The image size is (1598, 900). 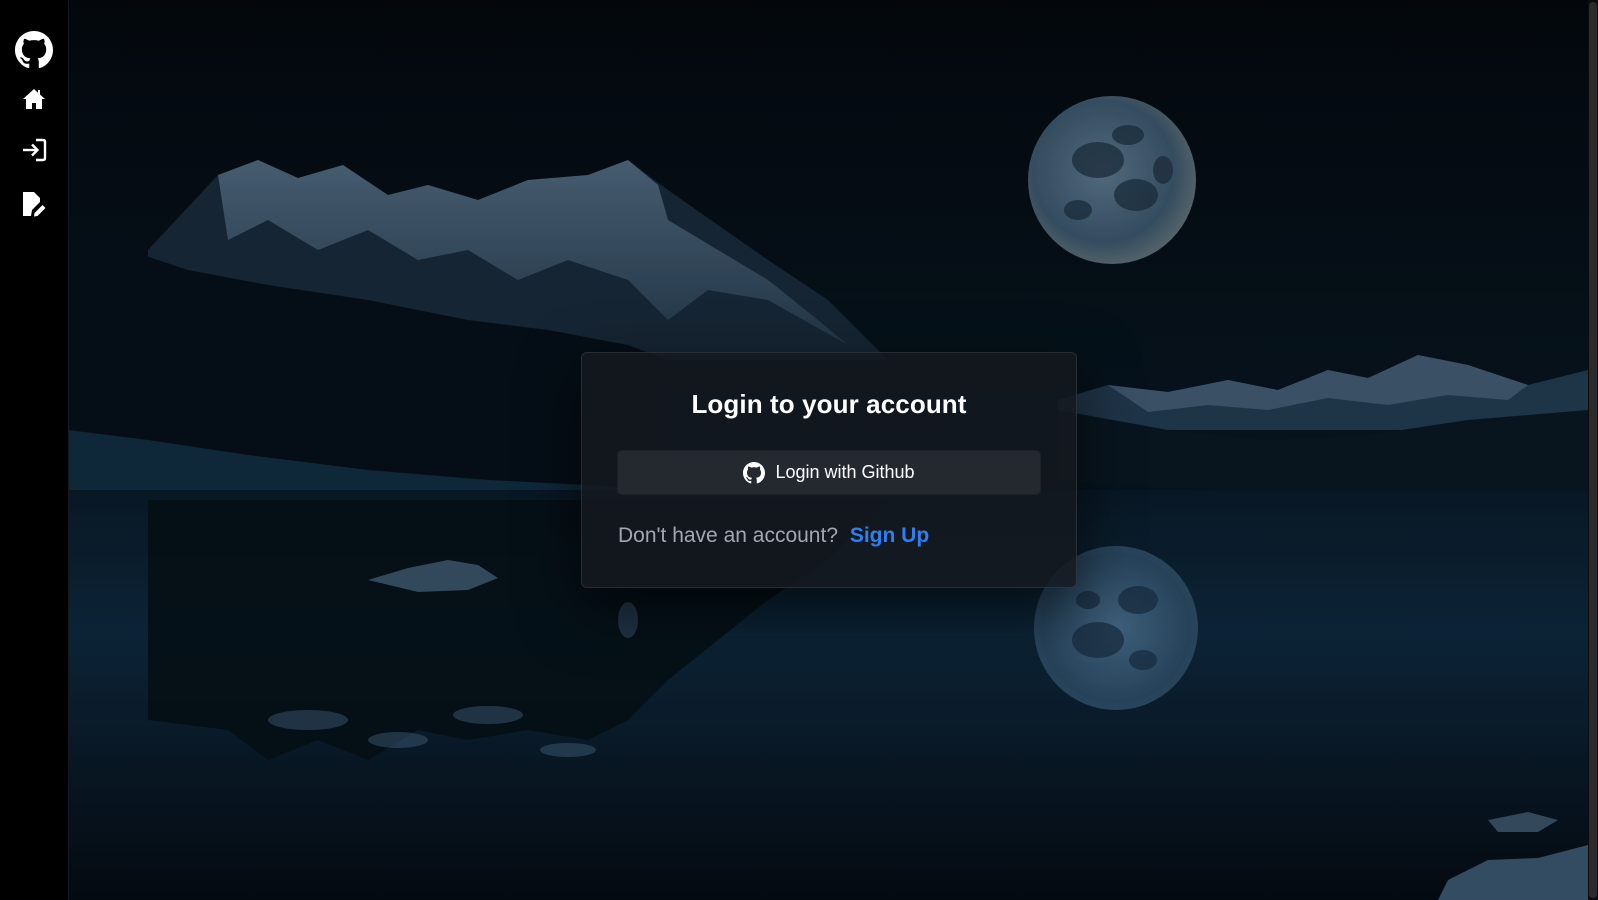 What do you see at coordinates (845, 472) in the screenshot?
I see `github-button-label: Login with Github` at bounding box center [845, 472].